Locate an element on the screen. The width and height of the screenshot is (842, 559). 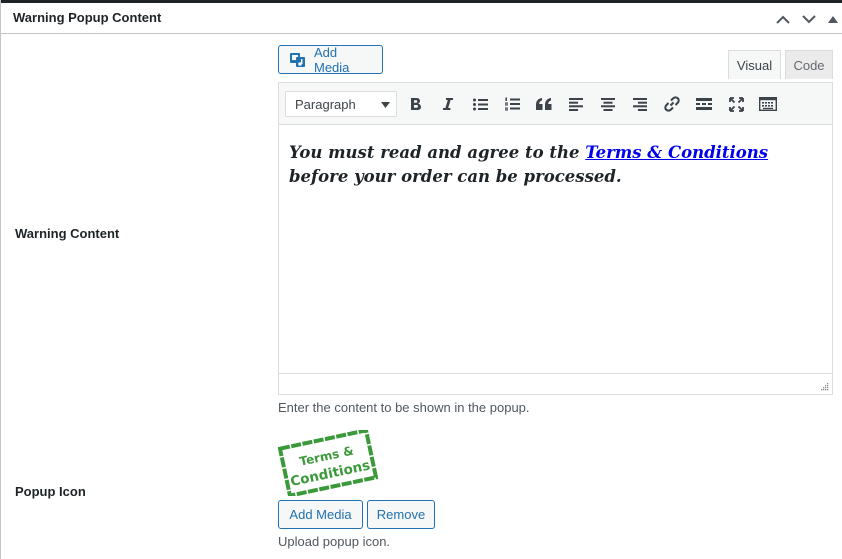
numbered-list-icon is located at coordinates (512, 104).